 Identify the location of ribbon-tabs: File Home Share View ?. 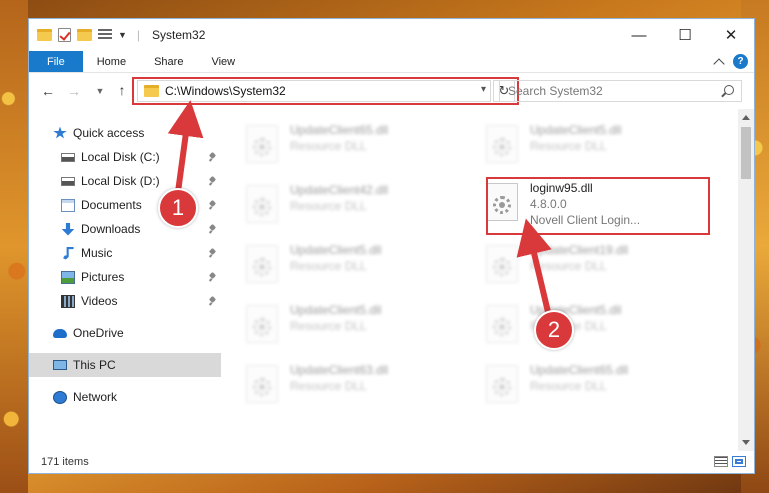
(391, 62).